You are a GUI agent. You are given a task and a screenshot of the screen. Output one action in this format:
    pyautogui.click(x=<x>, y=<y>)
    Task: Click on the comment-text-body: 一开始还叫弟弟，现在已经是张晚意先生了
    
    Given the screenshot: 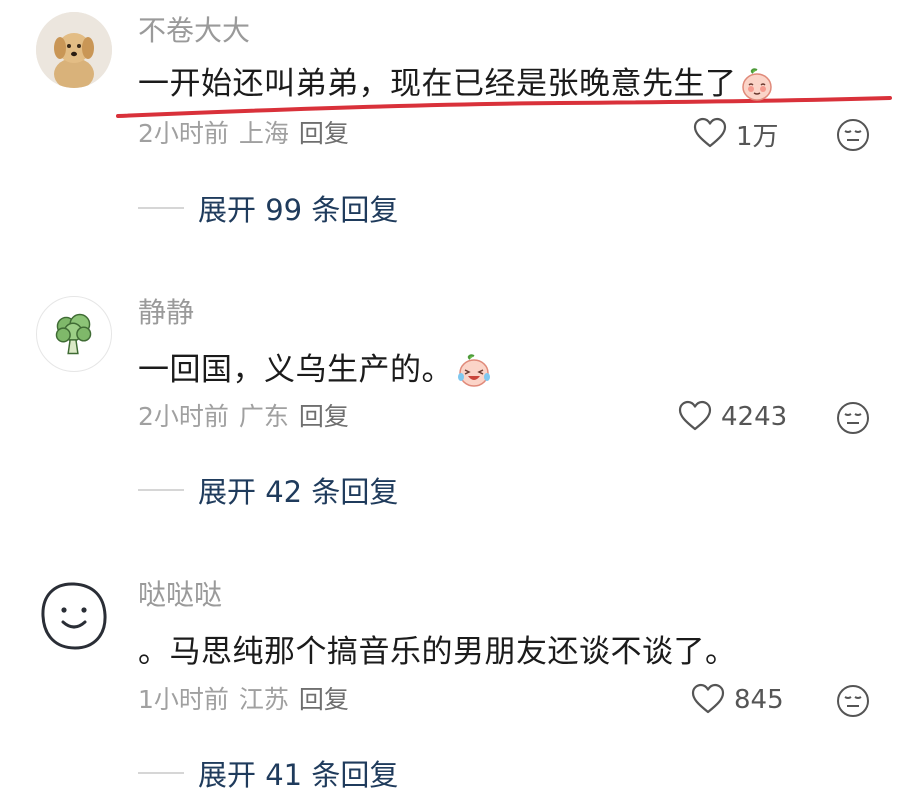 What is the action you would take?
    pyautogui.click(x=437, y=84)
    